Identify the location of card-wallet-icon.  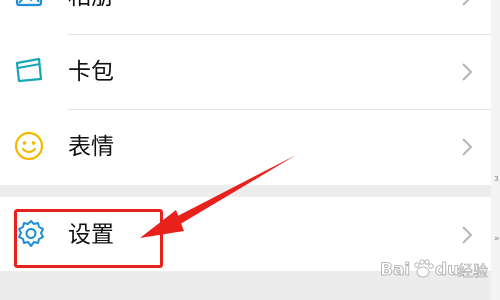
(29, 70).